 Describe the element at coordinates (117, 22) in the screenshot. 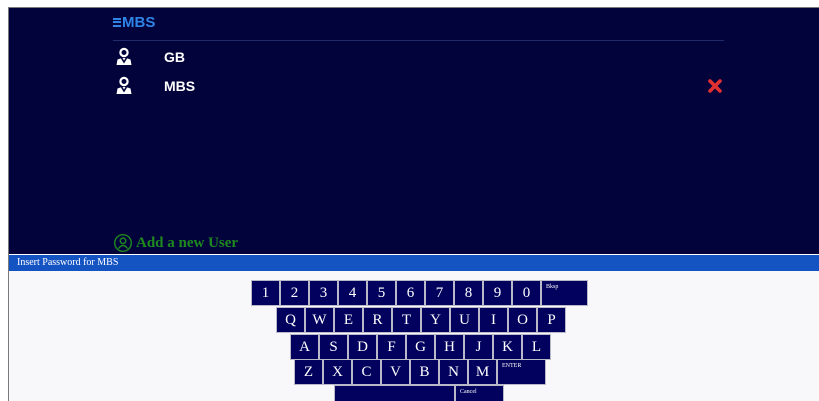

I see `logo-lines-icon` at that location.